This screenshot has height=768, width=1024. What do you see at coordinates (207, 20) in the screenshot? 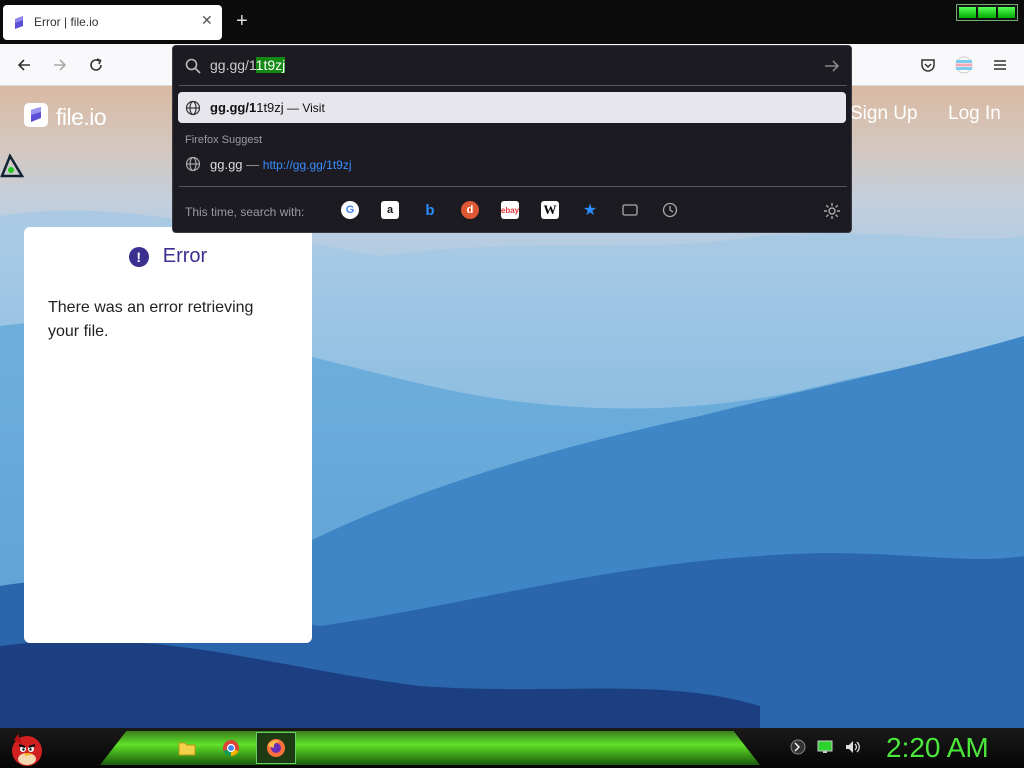
I see `tab-close-icon: ✕` at bounding box center [207, 20].